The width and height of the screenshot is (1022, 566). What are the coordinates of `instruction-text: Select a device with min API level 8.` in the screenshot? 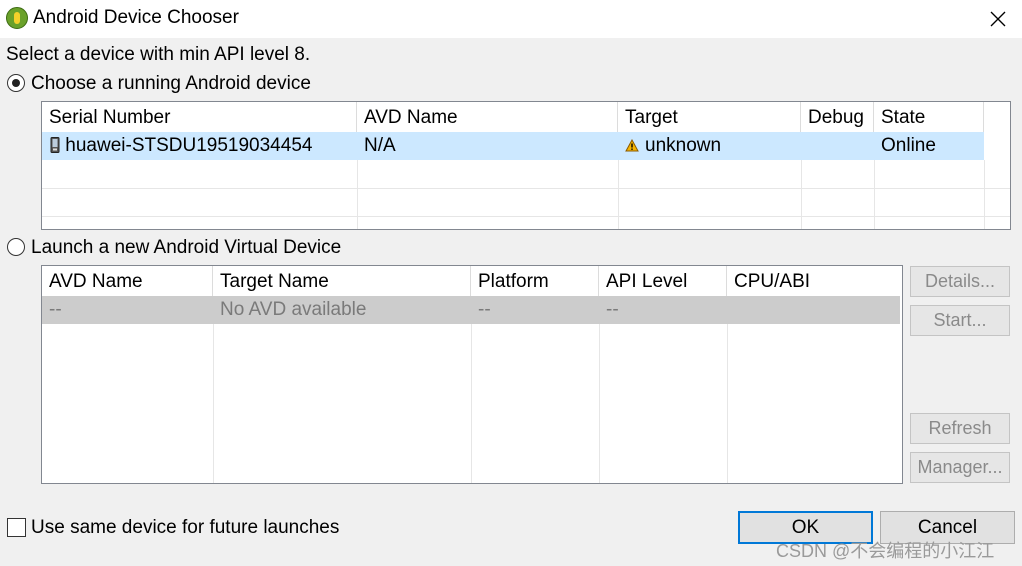 It's located at (158, 54).